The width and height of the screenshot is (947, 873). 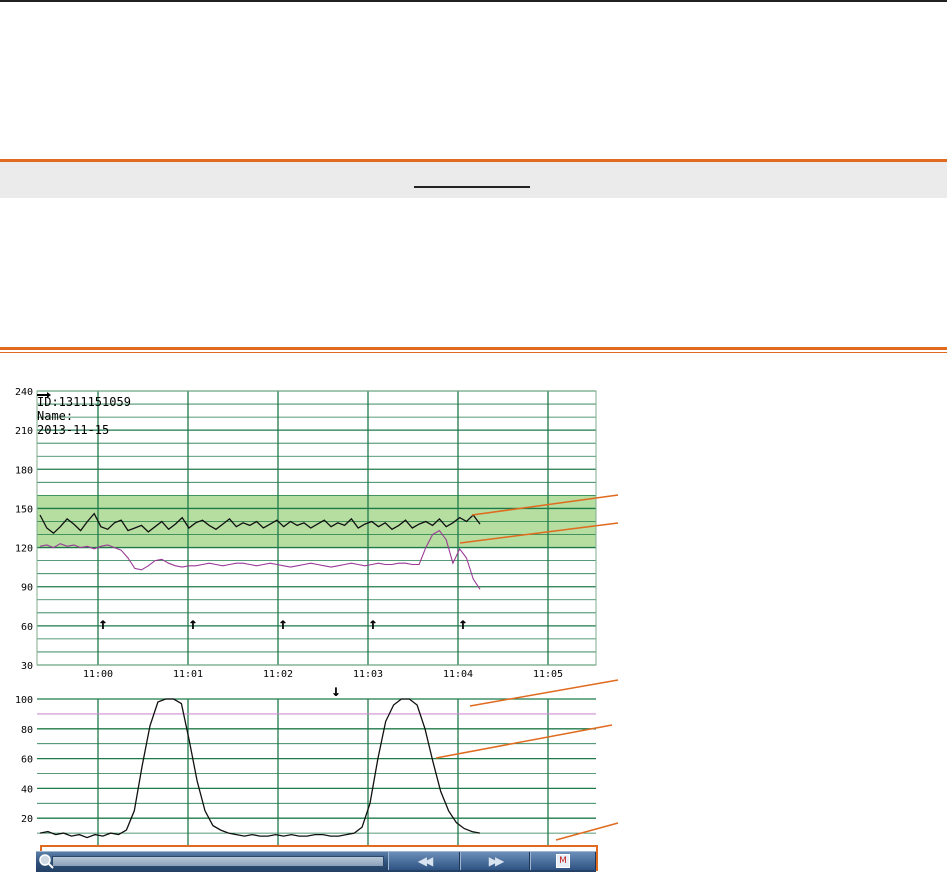 What do you see at coordinates (473, 1) in the screenshot?
I see `top-border` at bounding box center [473, 1].